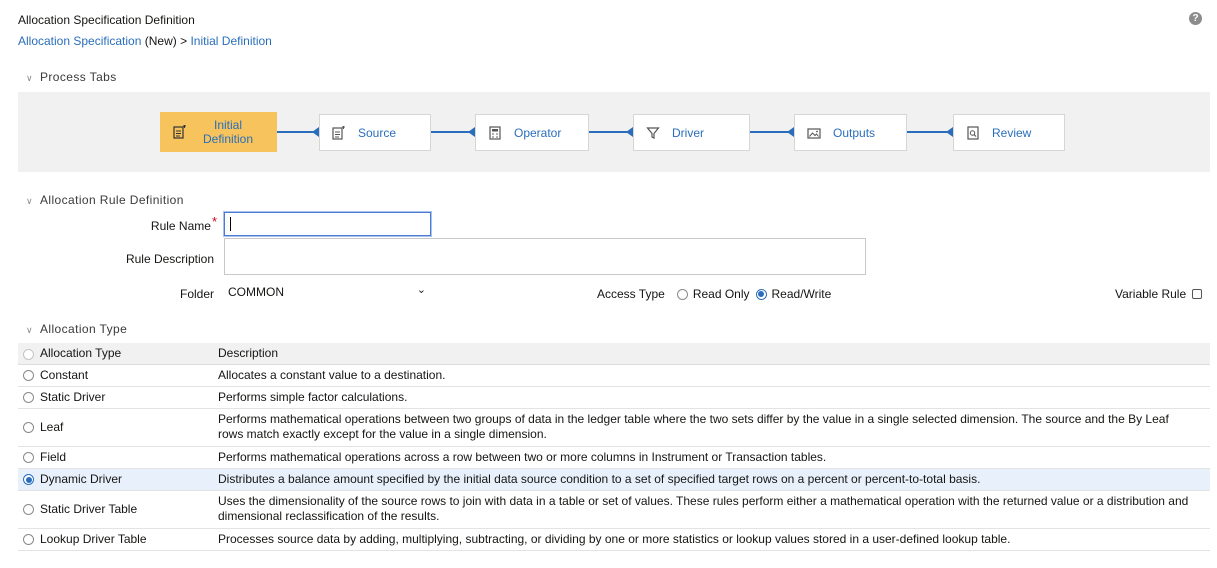 The height and width of the screenshot is (568, 1217). What do you see at coordinates (973, 132) in the screenshot?
I see `review-document-icon` at bounding box center [973, 132].